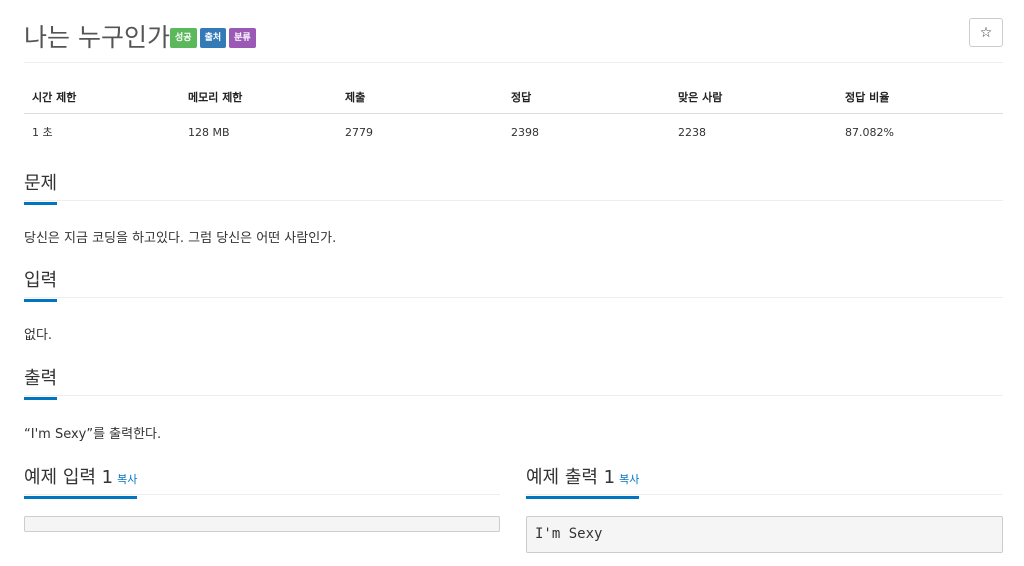 This screenshot has width=1024, height=566. I want to click on star-icon: ☆, so click(986, 32).